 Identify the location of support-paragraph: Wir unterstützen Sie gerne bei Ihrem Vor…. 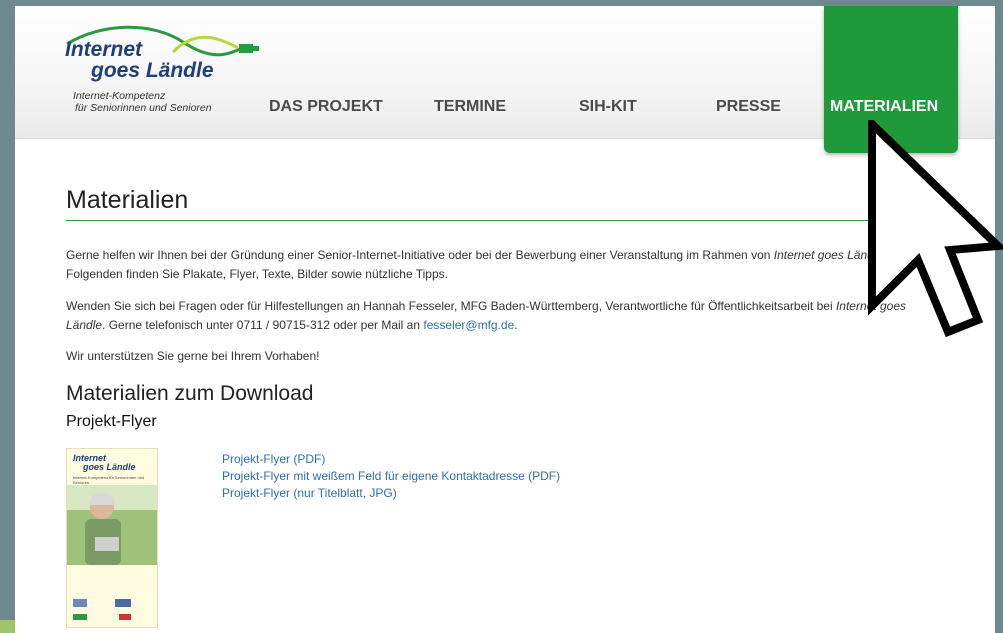
(193, 356).